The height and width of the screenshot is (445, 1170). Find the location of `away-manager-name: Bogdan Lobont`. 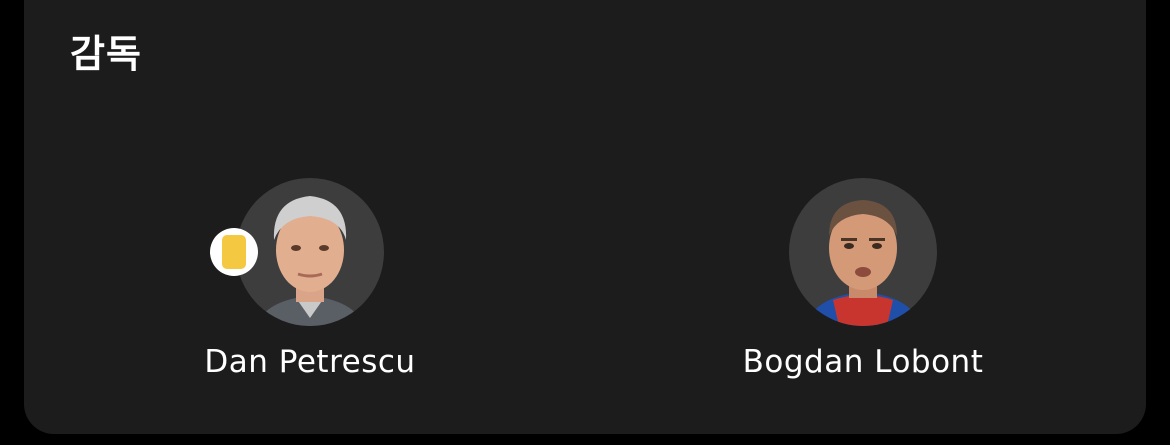

away-manager-name: Bogdan Lobont is located at coordinates (863, 362).